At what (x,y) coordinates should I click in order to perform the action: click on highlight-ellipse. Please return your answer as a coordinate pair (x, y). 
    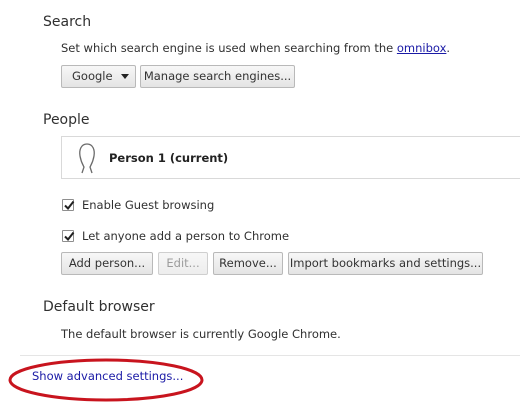
    Looking at the image, I should click on (106, 380).